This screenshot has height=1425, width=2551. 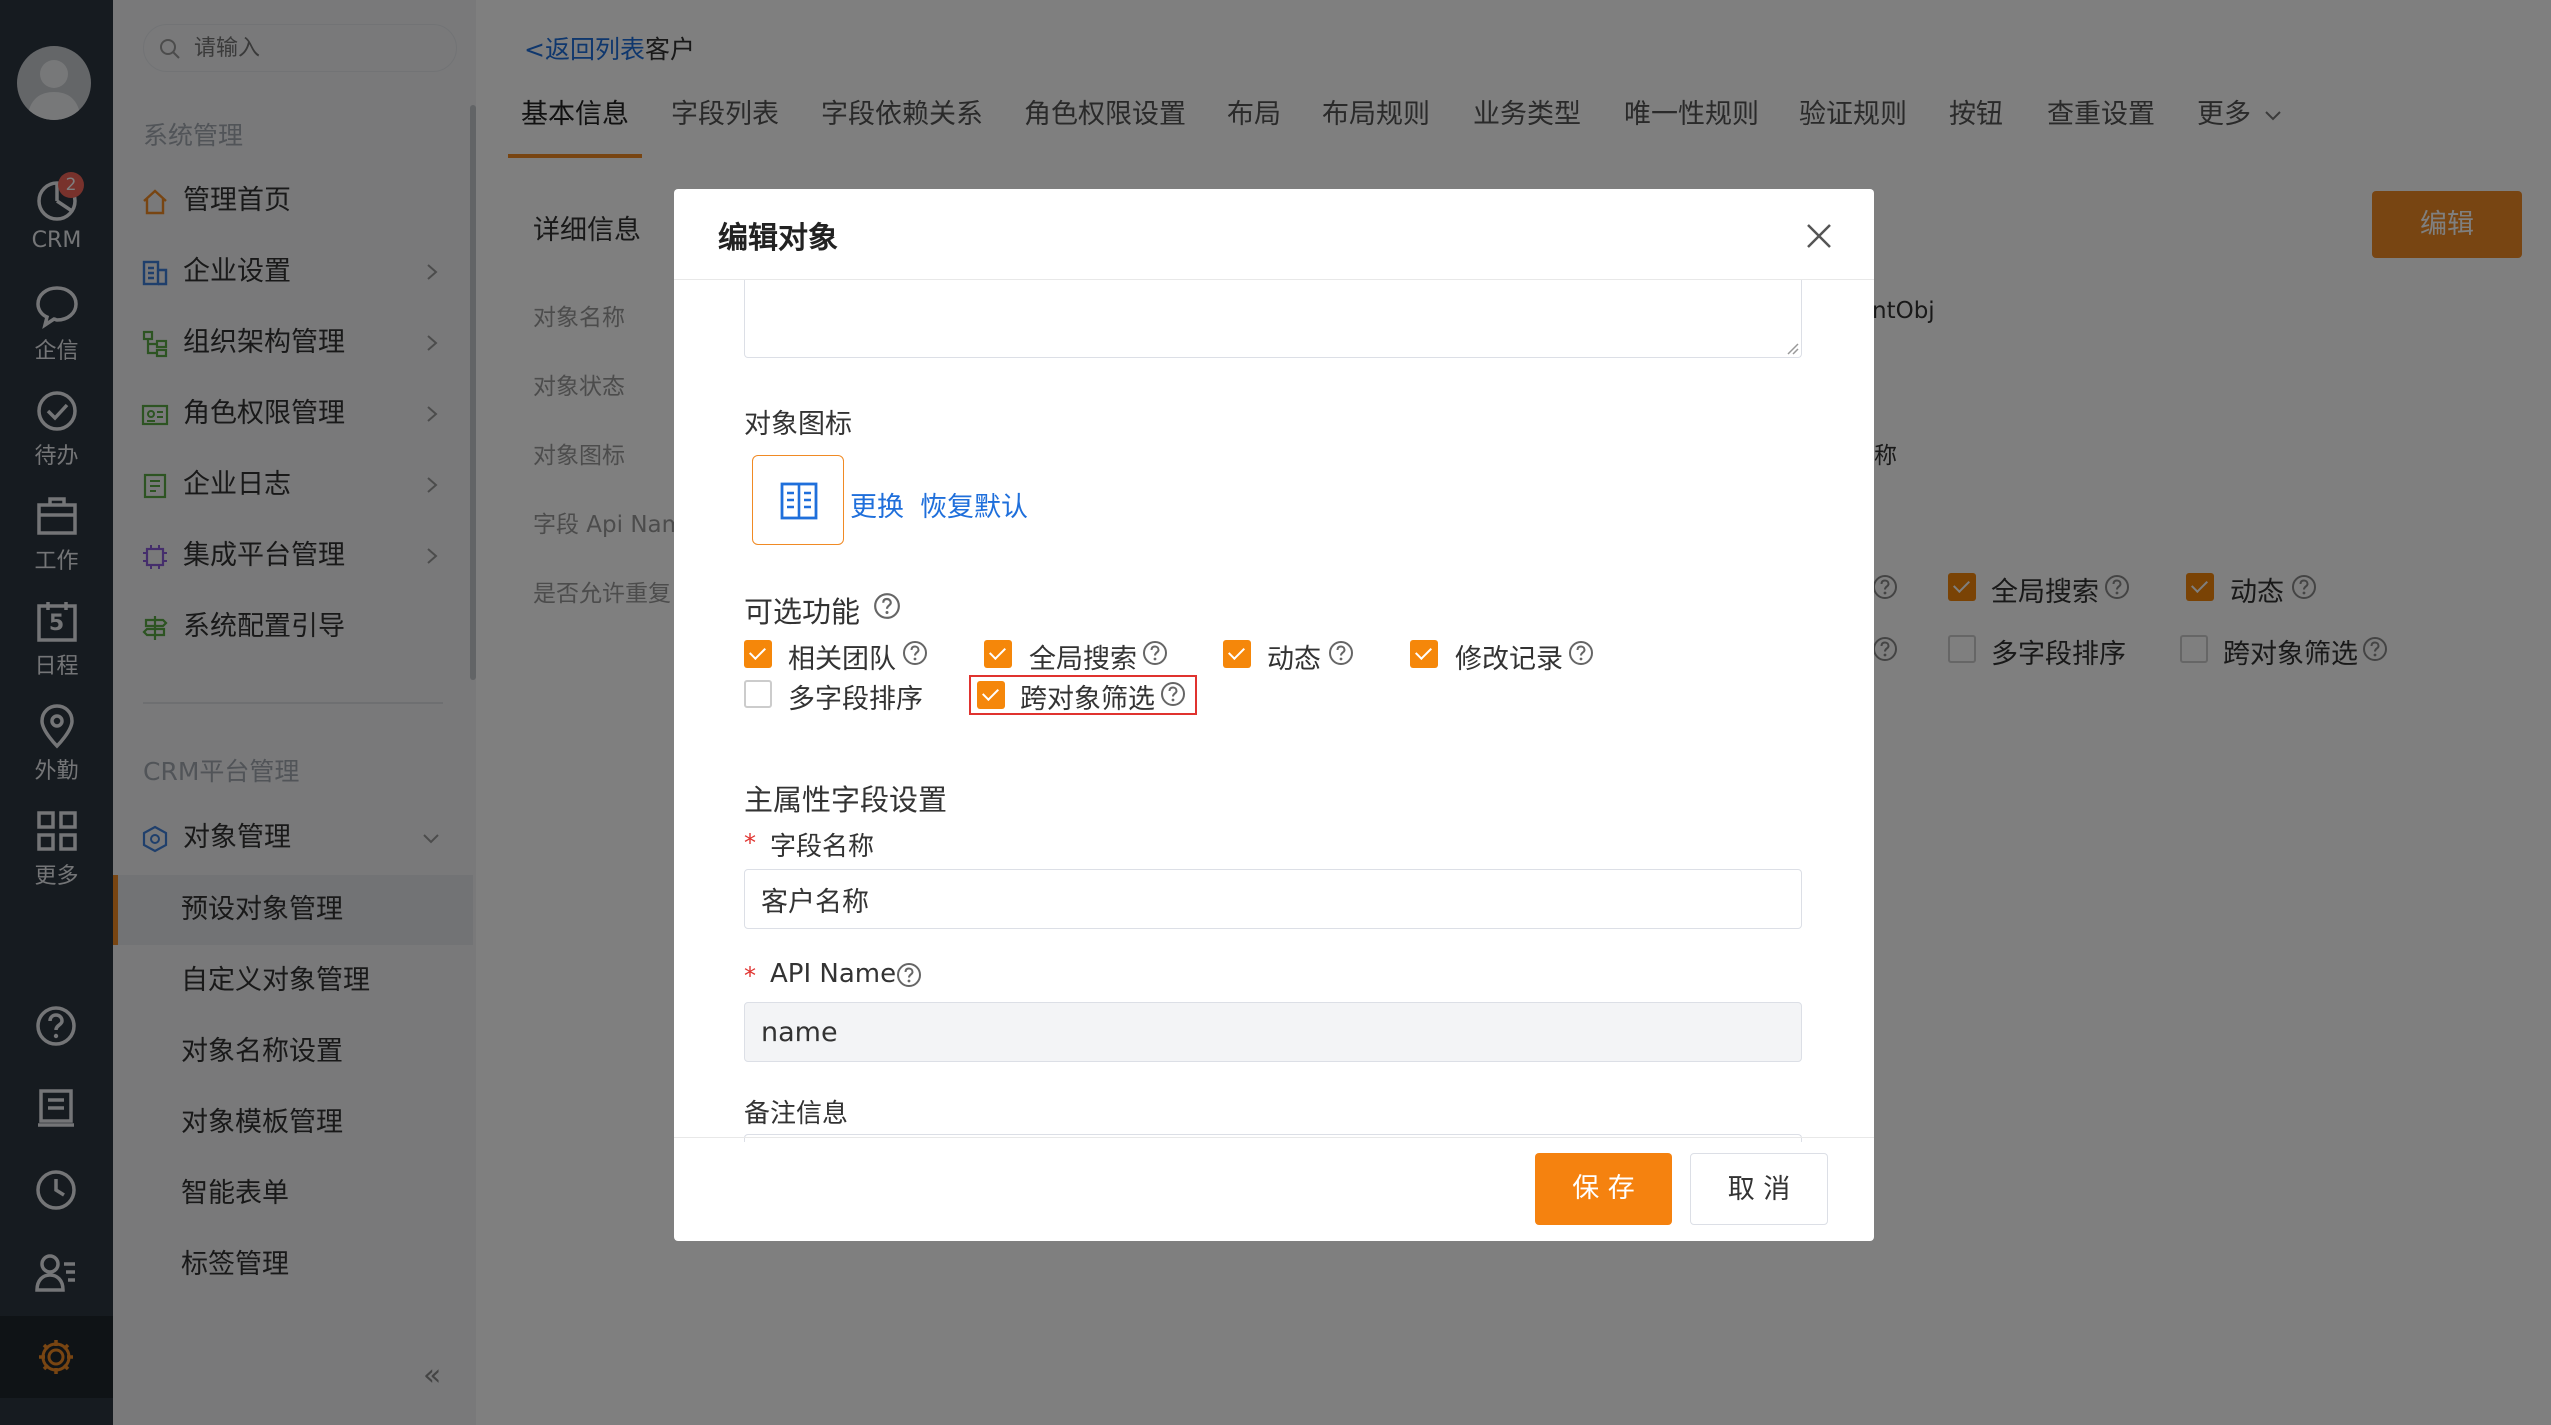 I want to click on field-name-input, so click(x=1261, y=899).